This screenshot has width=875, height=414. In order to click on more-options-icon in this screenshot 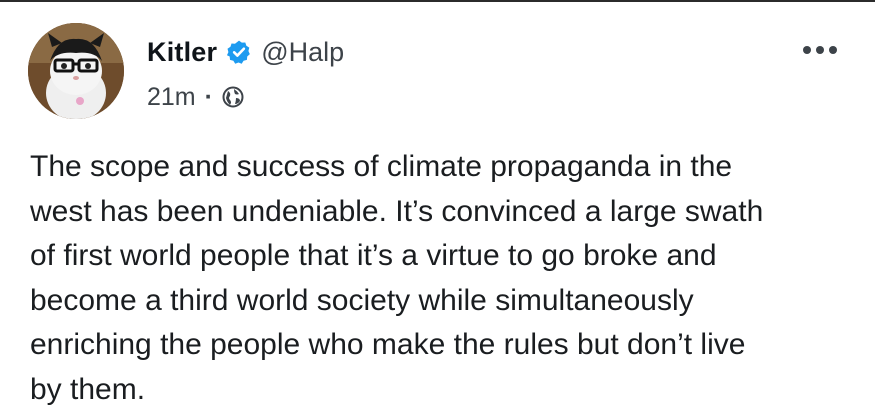, I will do `click(820, 50)`.